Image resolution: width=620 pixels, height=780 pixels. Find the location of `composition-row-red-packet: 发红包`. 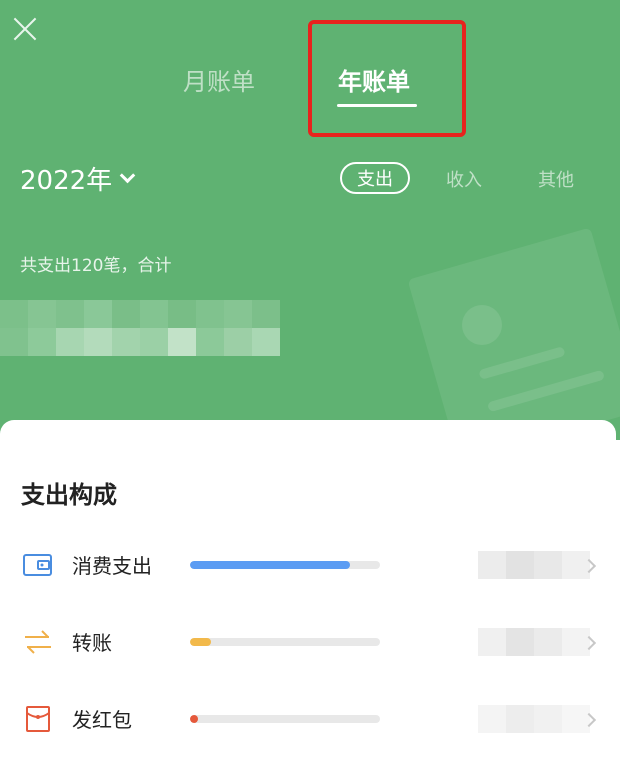

composition-row-red-packet: 发红包 is located at coordinates (308, 719).